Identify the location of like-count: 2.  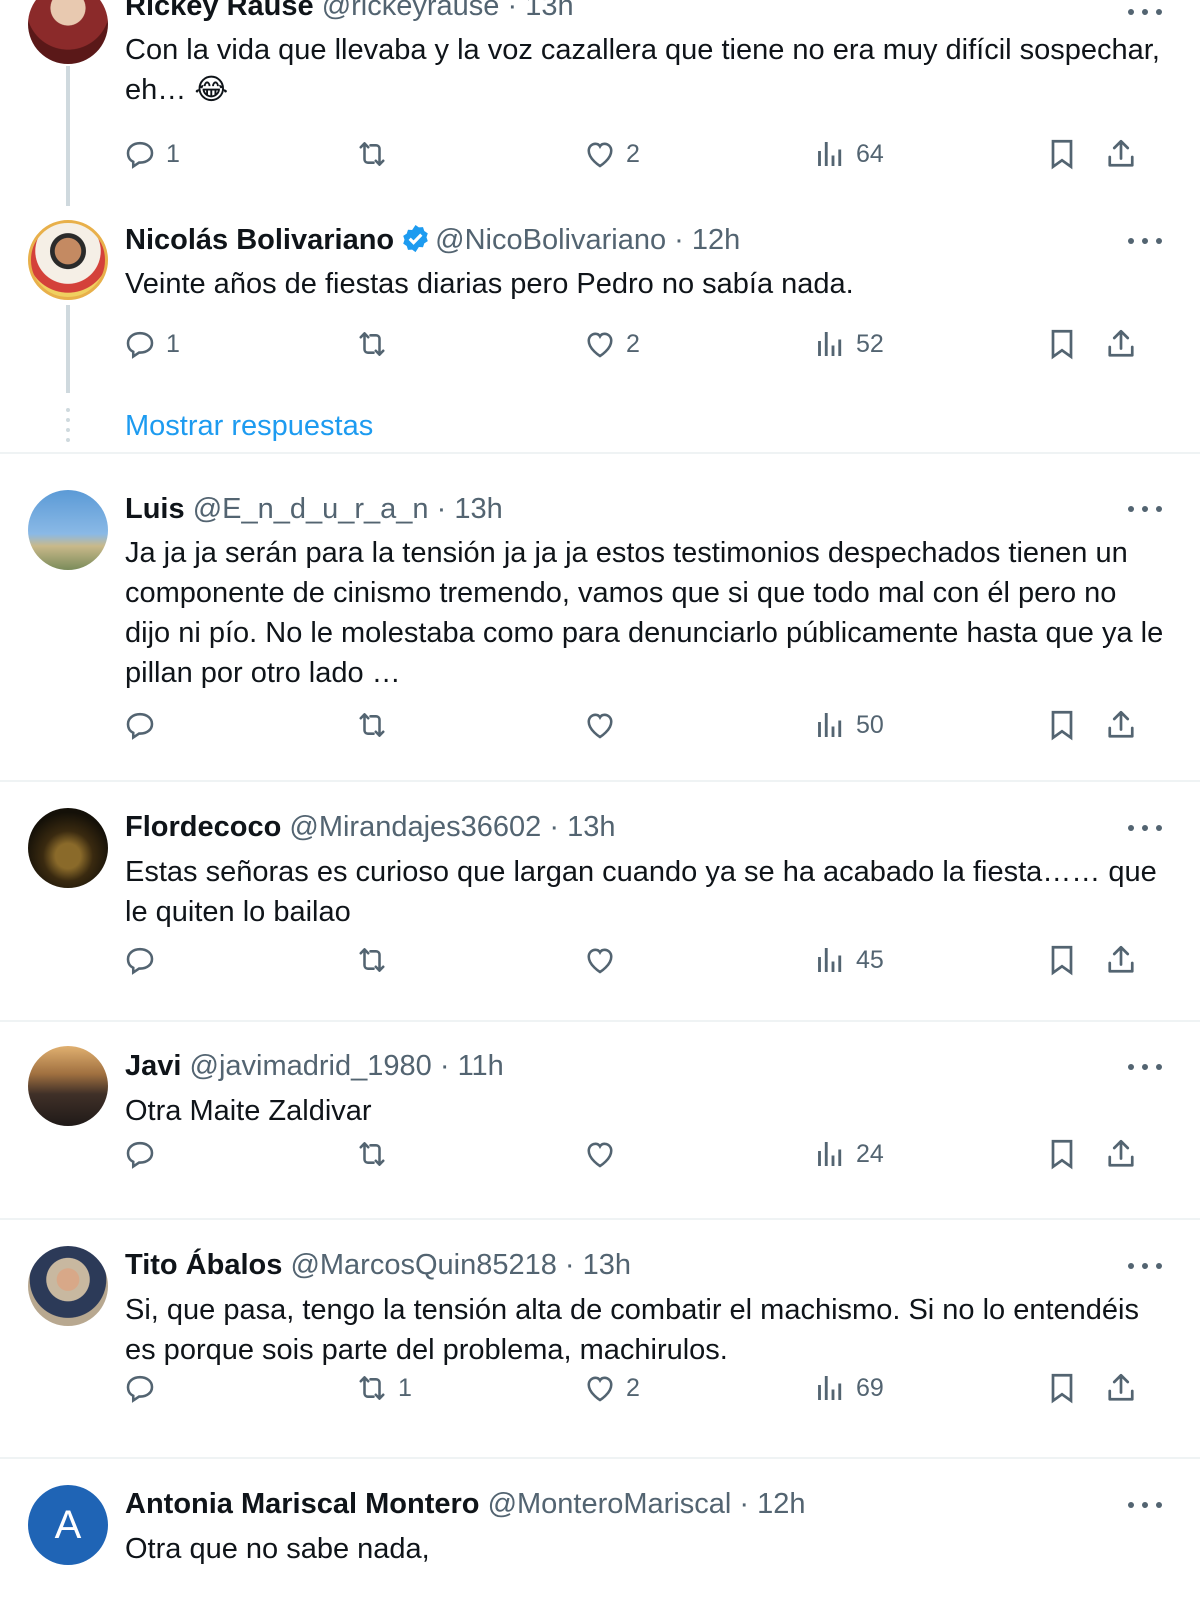
(633, 1387).